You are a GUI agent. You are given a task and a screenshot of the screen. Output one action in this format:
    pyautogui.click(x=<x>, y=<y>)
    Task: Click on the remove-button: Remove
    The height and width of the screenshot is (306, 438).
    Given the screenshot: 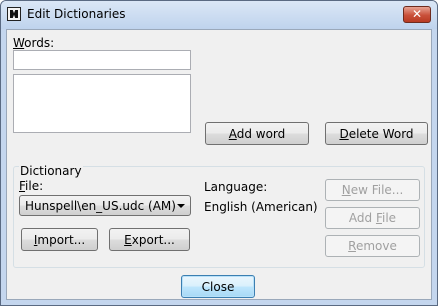 What is the action you would take?
    pyautogui.click(x=372, y=246)
    